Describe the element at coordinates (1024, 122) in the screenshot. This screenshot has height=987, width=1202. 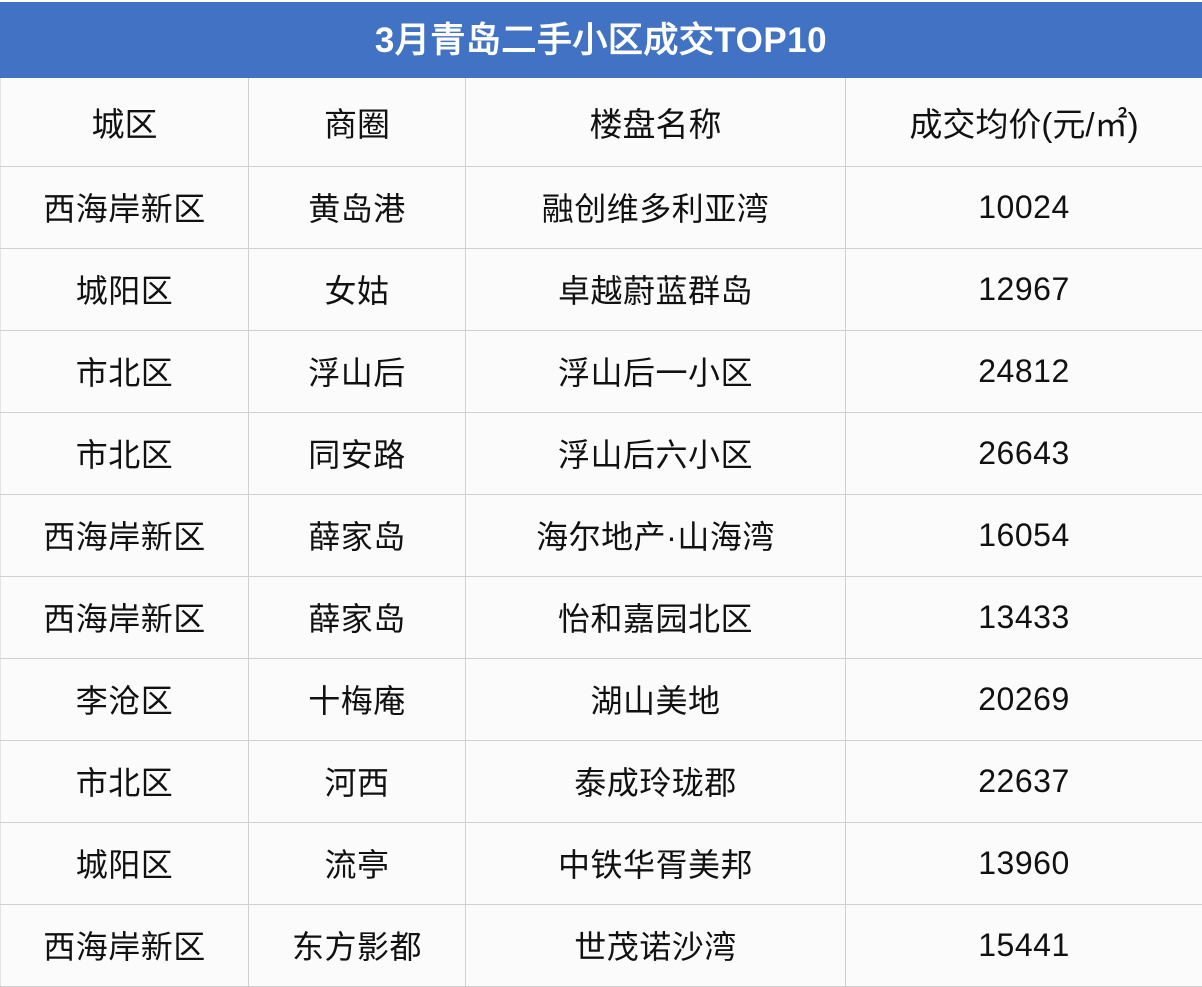
I see `column-header-price: 成交均价(元/㎡)` at that location.